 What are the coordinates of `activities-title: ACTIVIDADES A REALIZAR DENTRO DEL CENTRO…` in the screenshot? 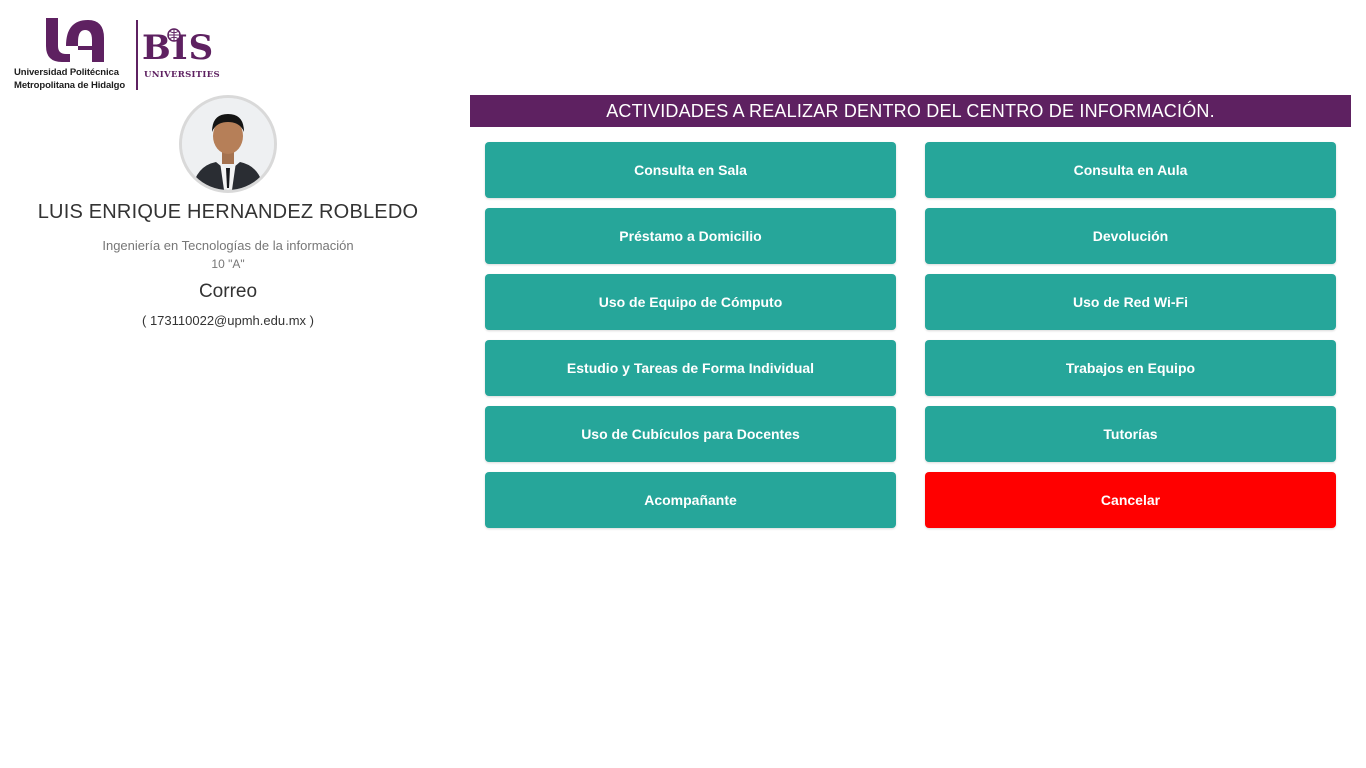 It's located at (910, 111).